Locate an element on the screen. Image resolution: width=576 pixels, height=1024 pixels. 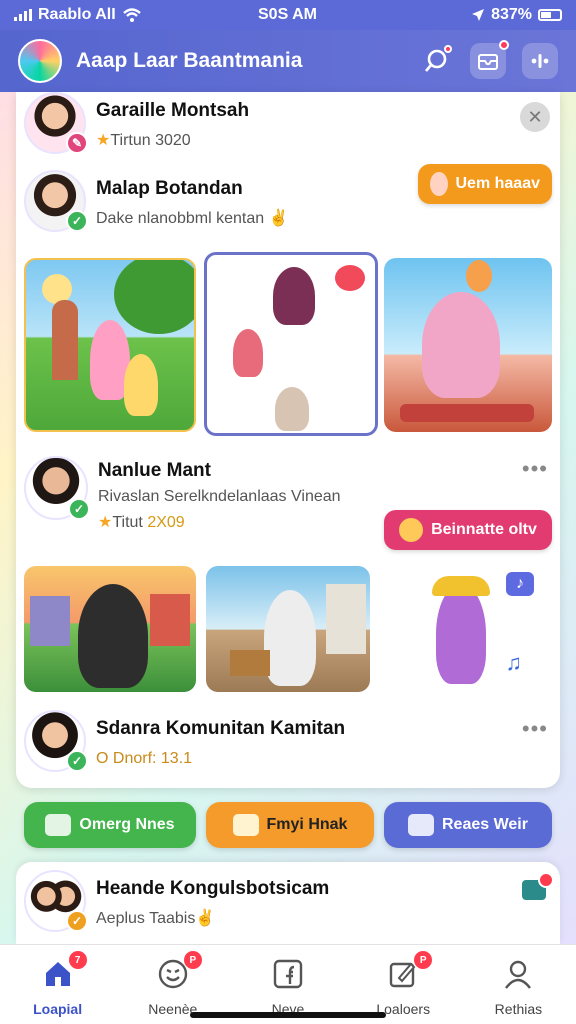
post-author: Sdanra Komunitan Kamitan is located at coordinates (221, 728).